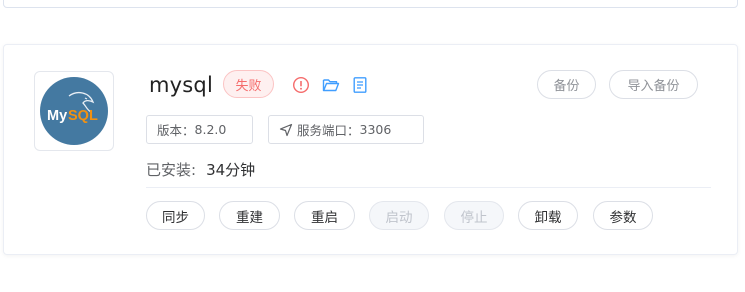 The width and height of the screenshot is (745, 292). What do you see at coordinates (399, 215) in the screenshot?
I see `start-button: 启动` at bounding box center [399, 215].